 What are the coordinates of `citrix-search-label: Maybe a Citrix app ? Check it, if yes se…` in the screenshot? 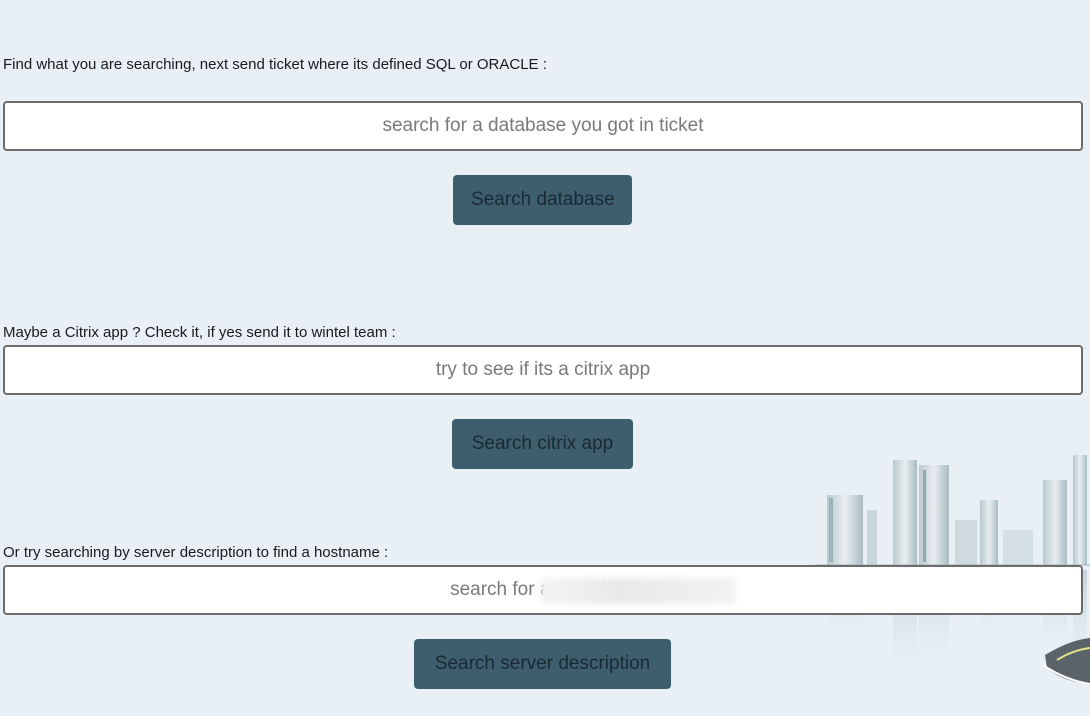 It's located at (199, 332).